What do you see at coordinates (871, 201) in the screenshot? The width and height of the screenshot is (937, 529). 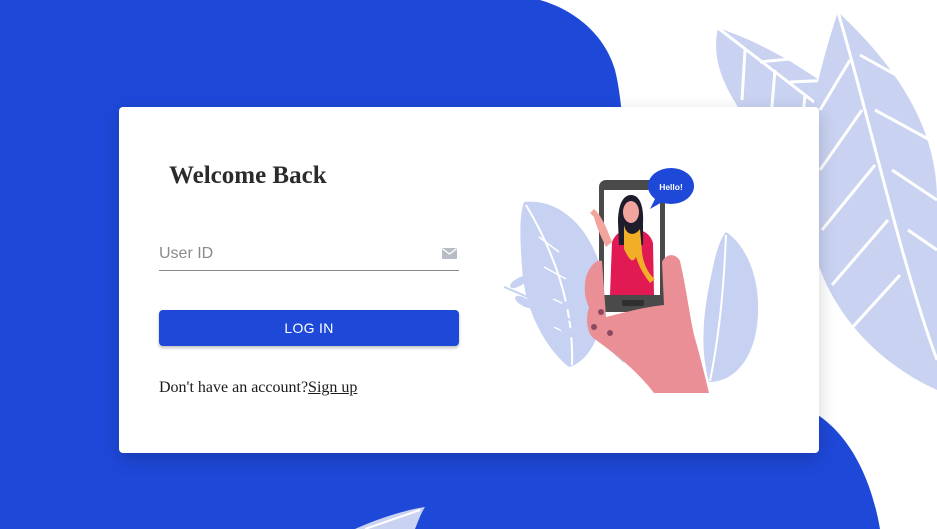 I see `background-leaf-right` at bounding box center [871, 201].